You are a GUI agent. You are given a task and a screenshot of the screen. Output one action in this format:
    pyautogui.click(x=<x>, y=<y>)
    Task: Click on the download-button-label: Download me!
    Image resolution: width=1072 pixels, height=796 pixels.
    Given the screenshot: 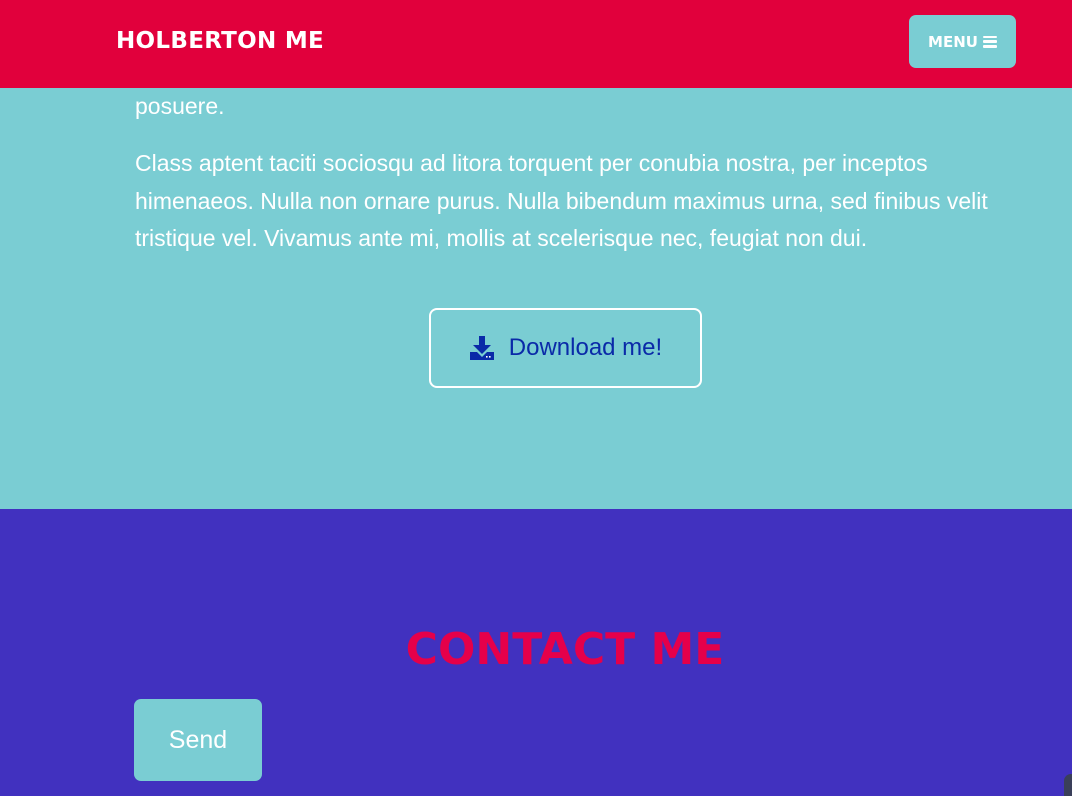 What is the action you would take?
    pyautogui.click(x=585, y=347)
    